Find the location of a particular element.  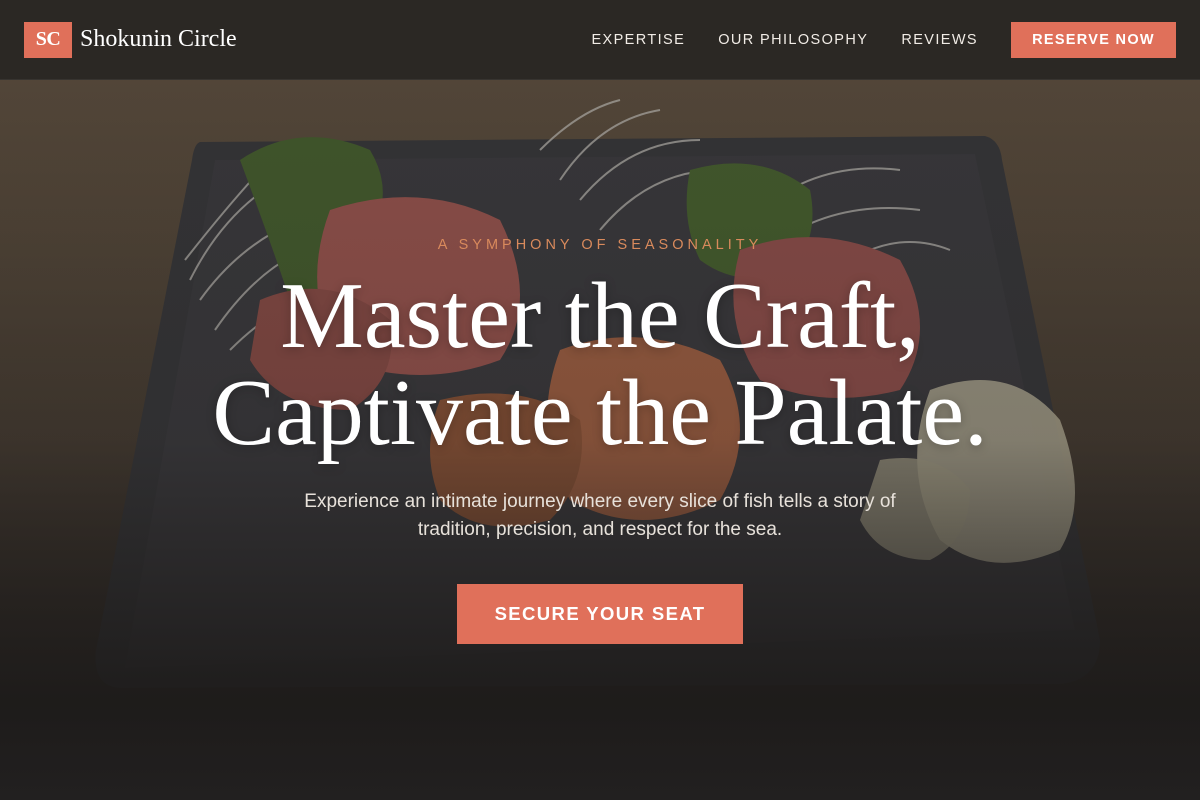

nav-link-reviews: REVIEWS is located at coordinates (939, 40).